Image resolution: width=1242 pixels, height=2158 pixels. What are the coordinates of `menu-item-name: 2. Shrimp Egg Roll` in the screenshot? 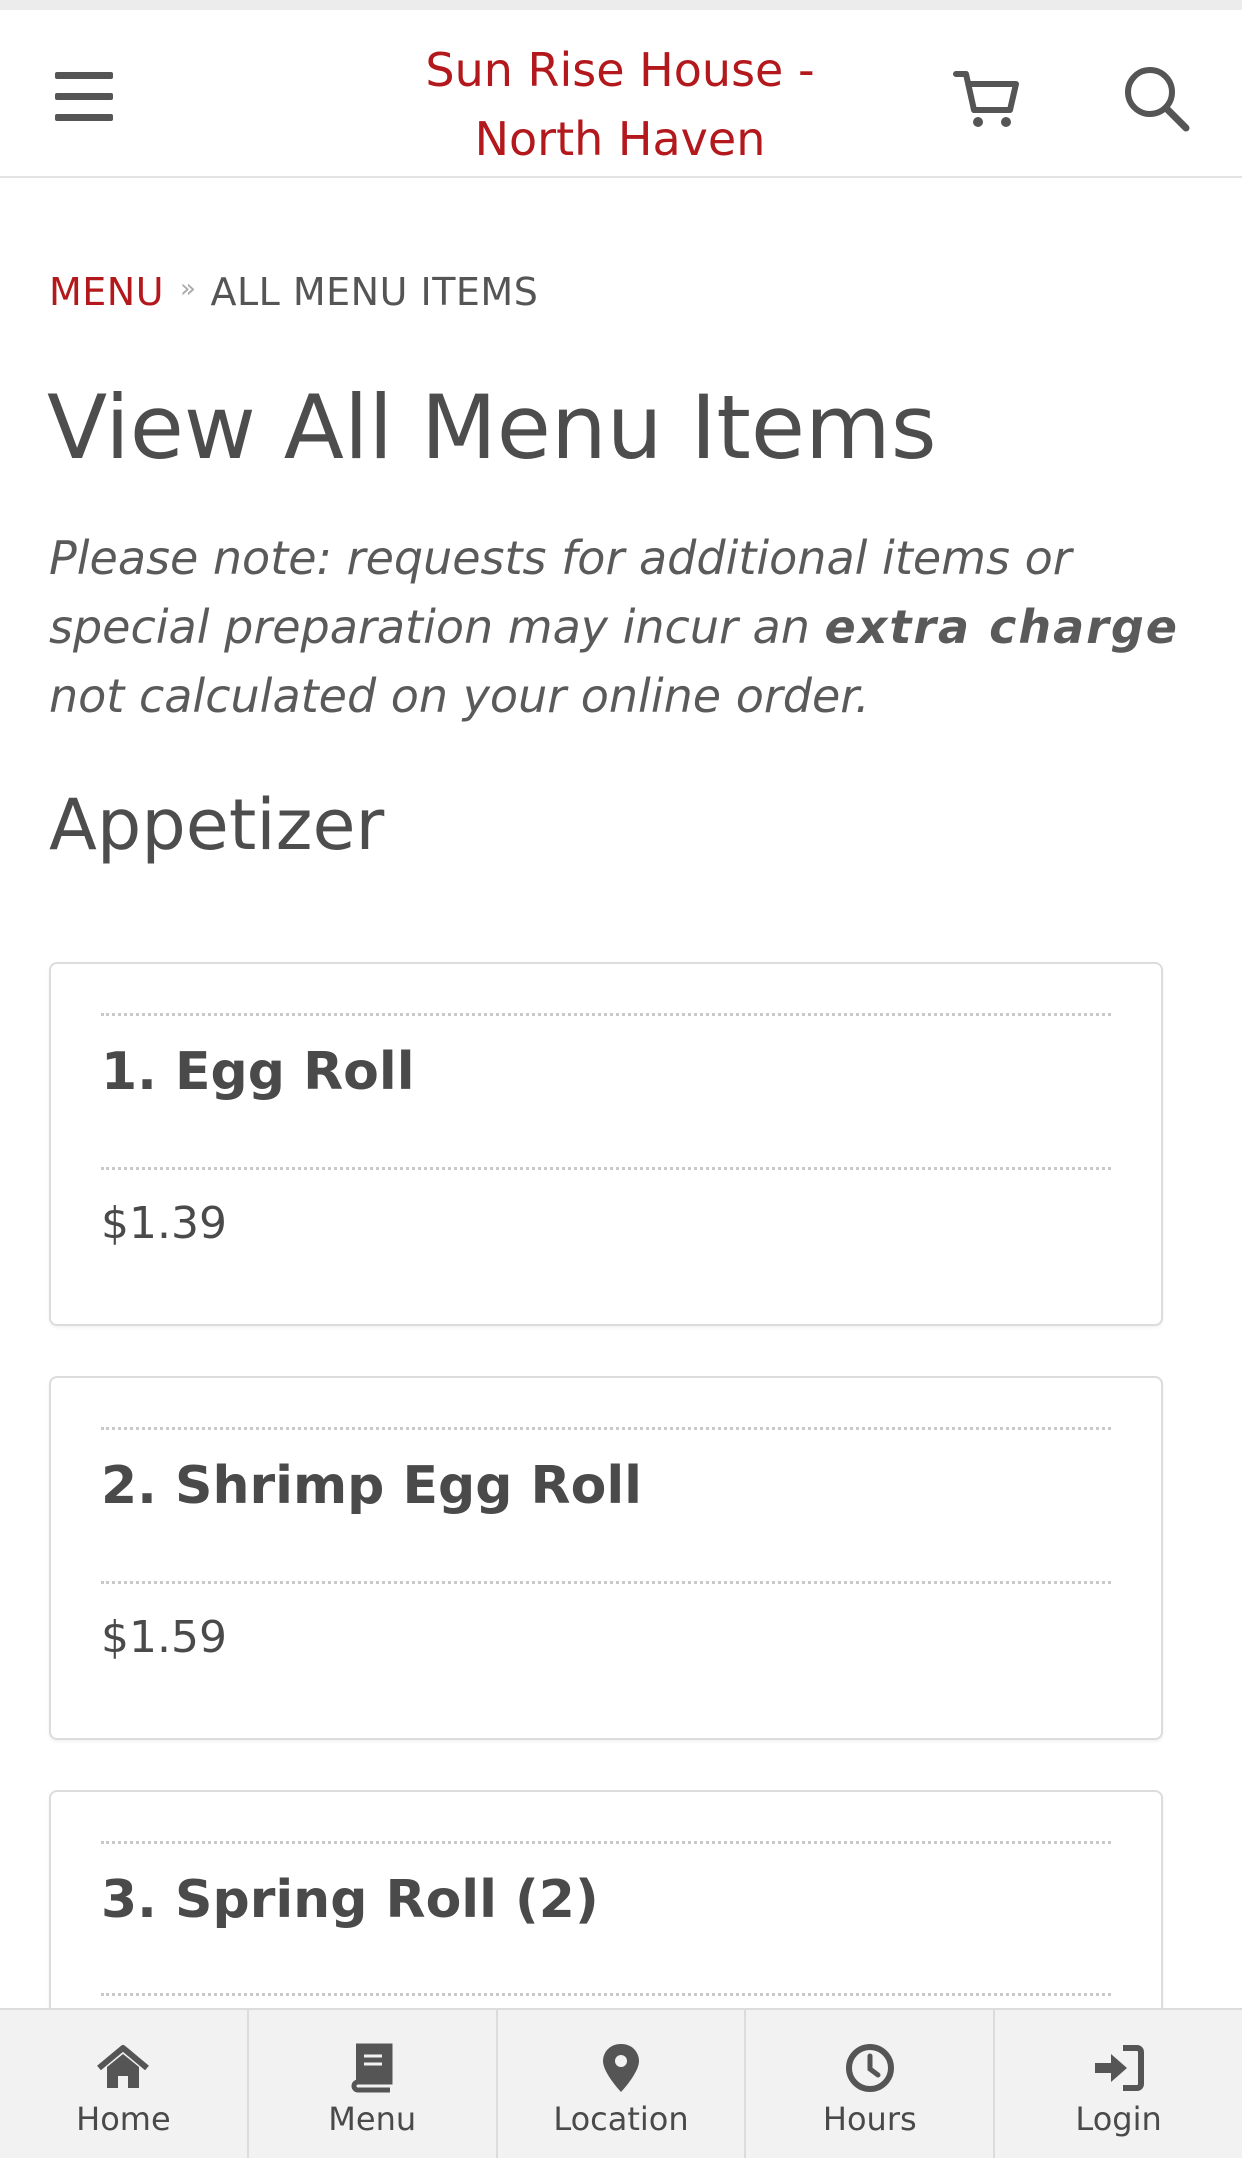 It's located at (371, 1486).